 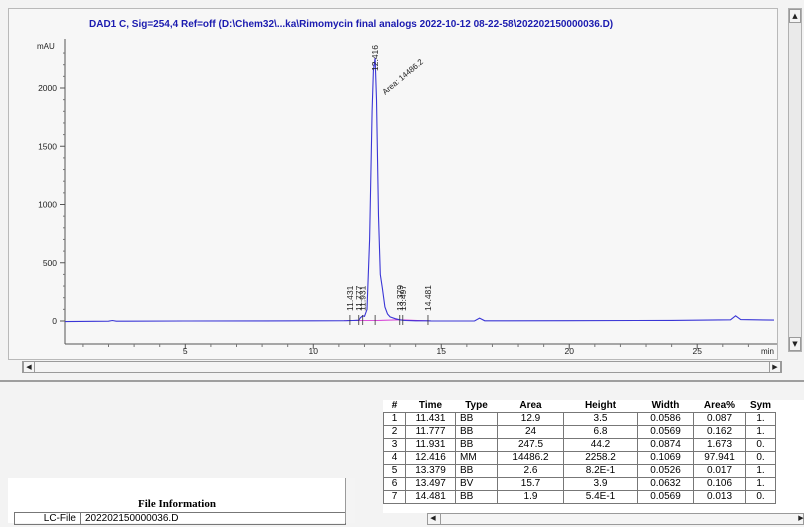 I want to click on y-tick-label: 500, so click(x=50, y=263).